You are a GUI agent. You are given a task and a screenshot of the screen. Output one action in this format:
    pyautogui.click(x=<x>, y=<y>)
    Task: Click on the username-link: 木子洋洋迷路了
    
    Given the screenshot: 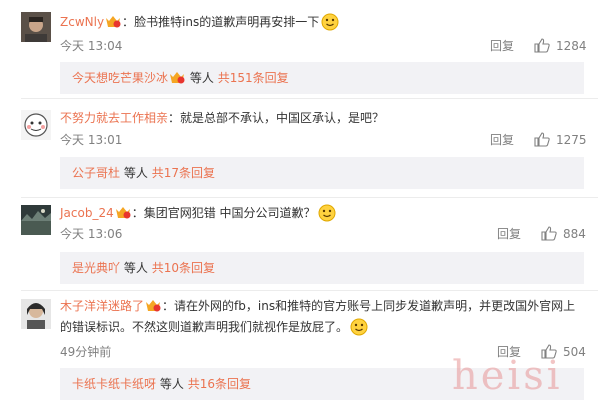 What is the action you would take?
    pyautogui.click(x=102, y=306)
    